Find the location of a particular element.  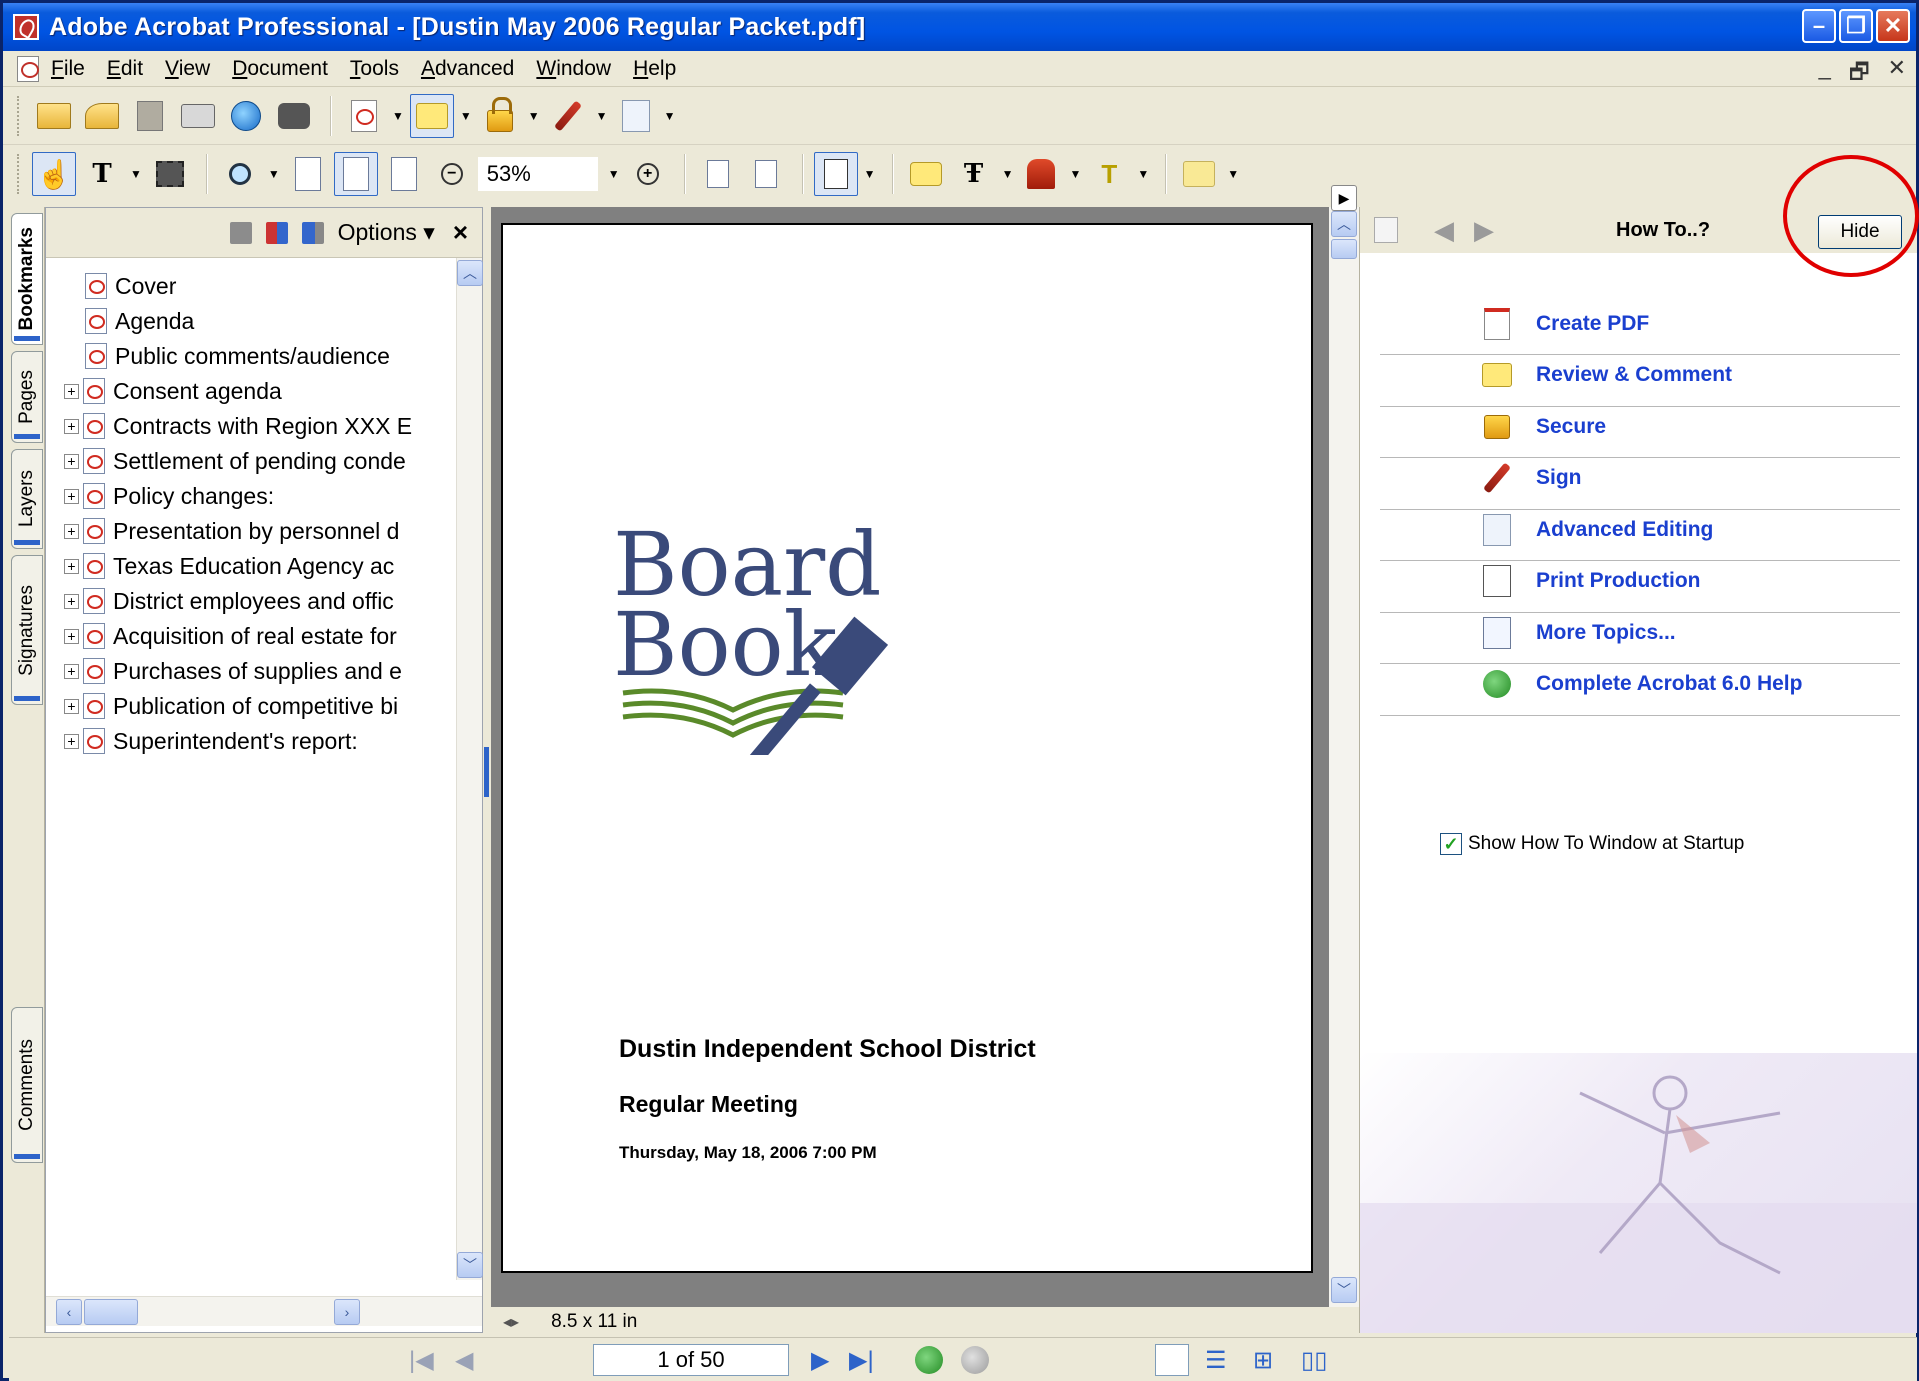

split-view-icon: ◂▸ is located at coordinates (511, 1322).